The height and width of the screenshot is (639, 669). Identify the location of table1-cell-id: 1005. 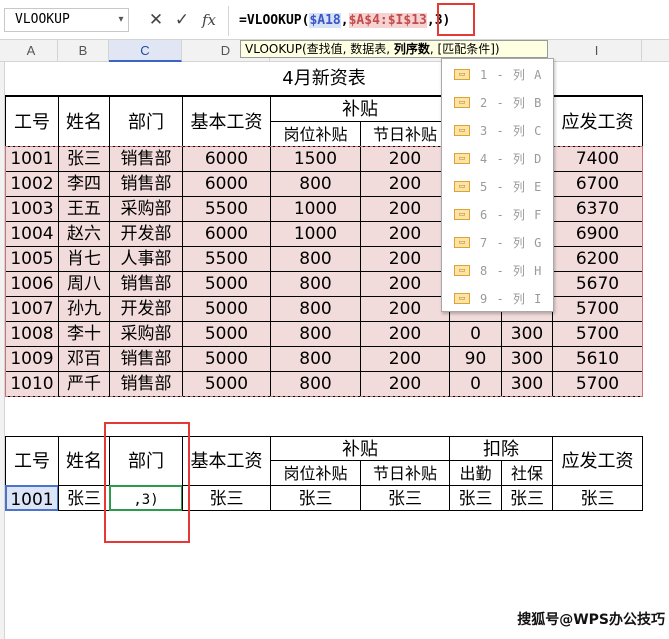
(32, 259).